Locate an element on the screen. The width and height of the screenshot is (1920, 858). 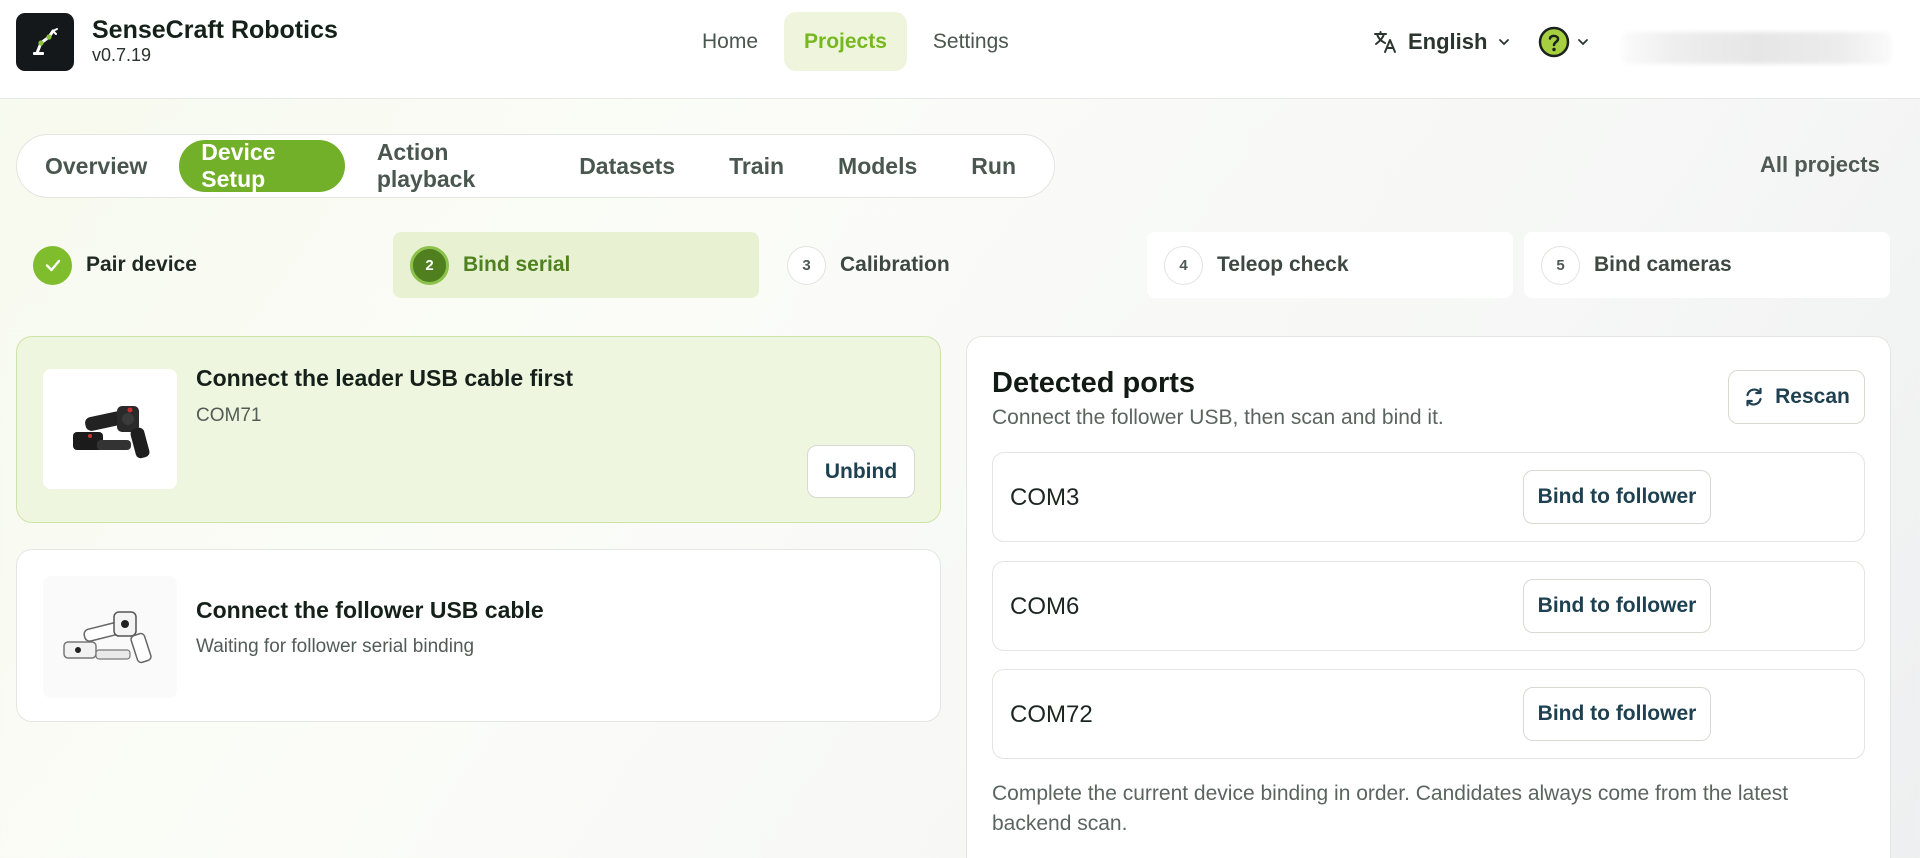
port-row: COM3 Bind to follower is located at coordinates (1428, 497).